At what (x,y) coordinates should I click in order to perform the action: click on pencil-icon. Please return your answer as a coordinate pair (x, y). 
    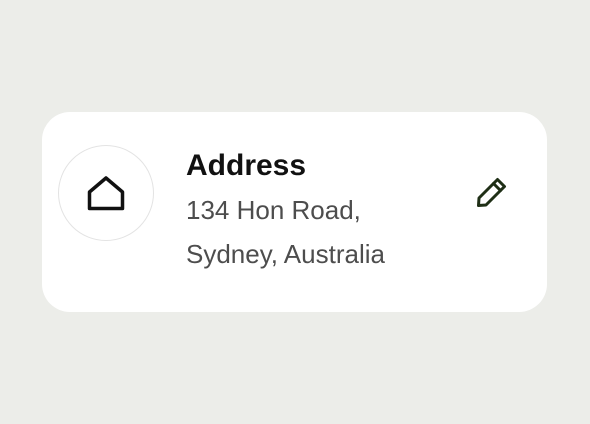
    Looking at the image, I should click on (491, 192).